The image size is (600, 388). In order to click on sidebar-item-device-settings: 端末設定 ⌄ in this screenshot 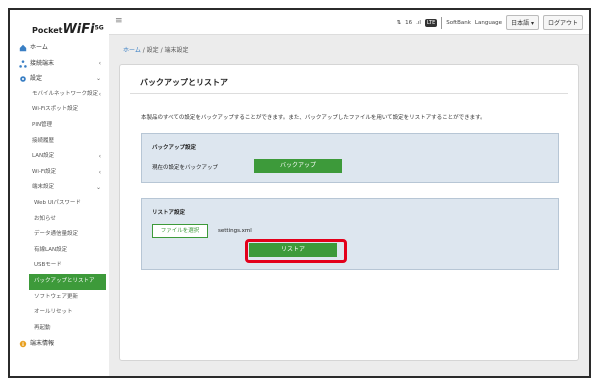, I will do `click(59, 188)`.